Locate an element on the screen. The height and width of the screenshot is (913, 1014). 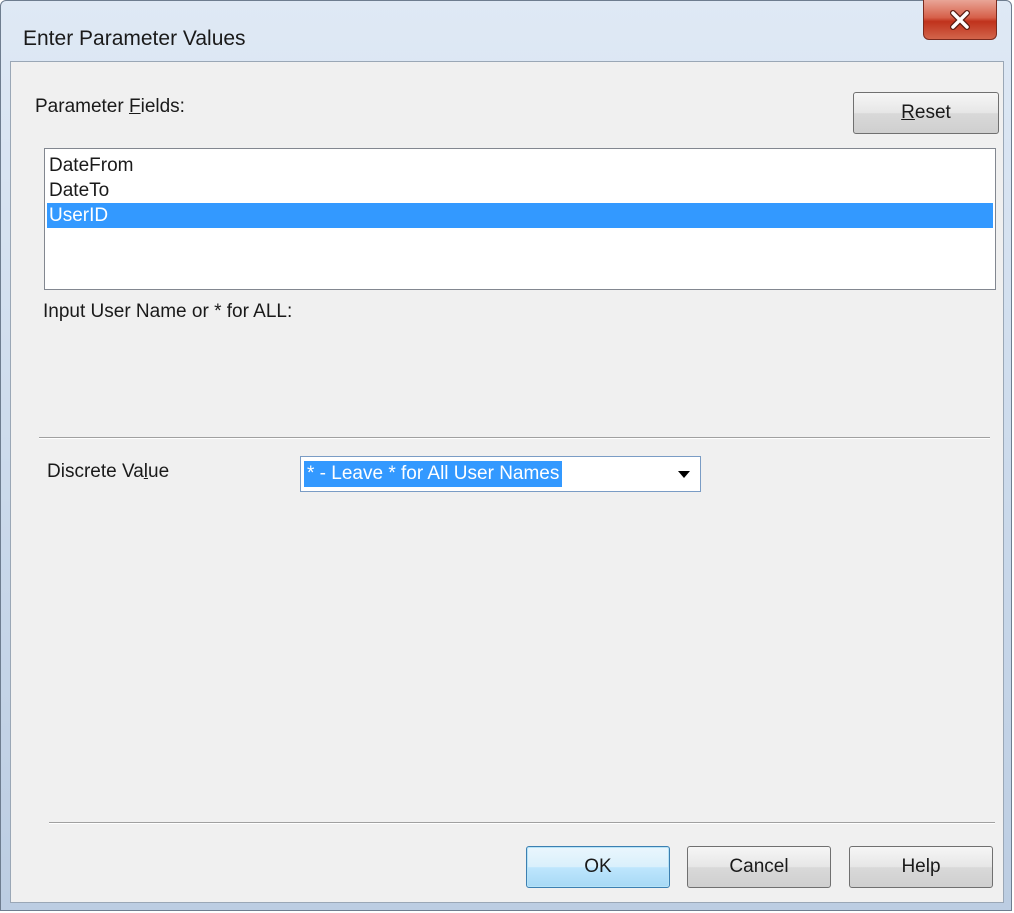
list-item-userid: UserID is located at coordinates (520, 215).